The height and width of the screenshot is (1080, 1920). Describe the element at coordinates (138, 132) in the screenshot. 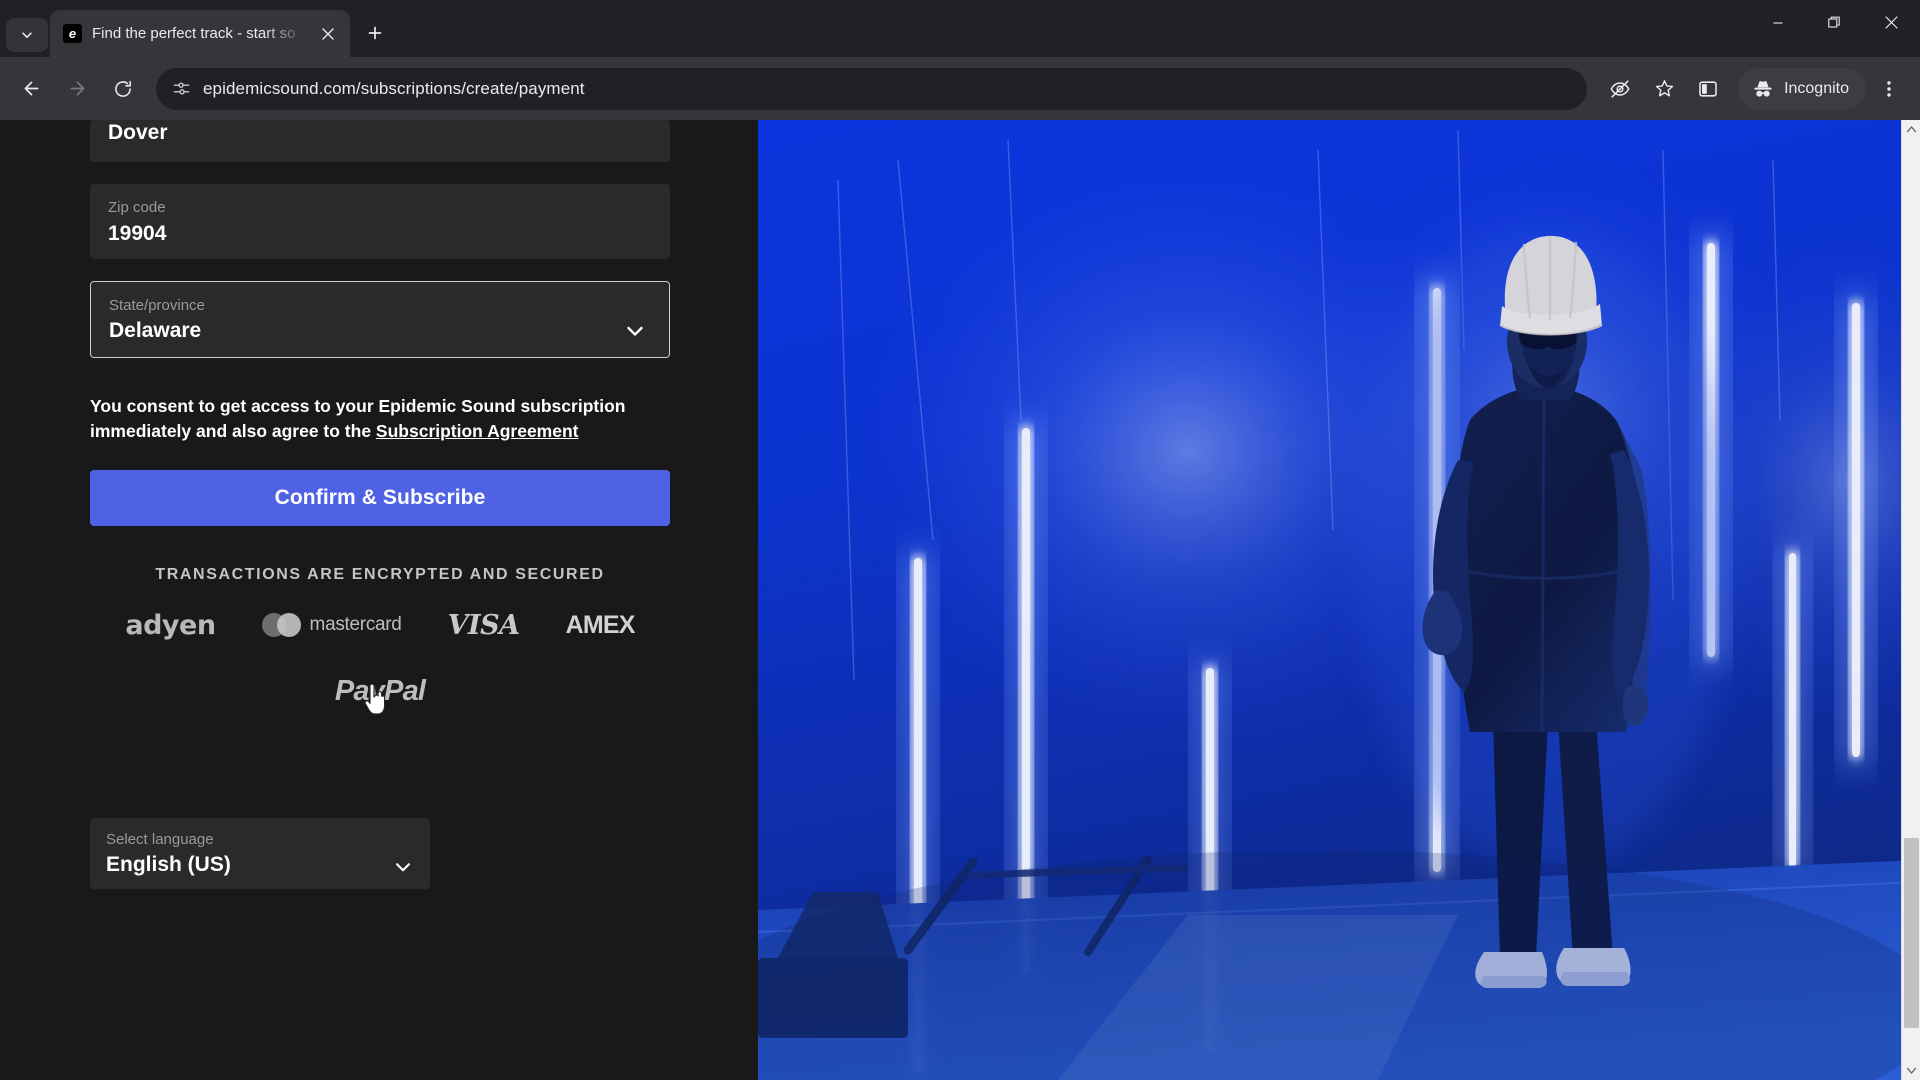

I see `city-value: Dover` at that location.